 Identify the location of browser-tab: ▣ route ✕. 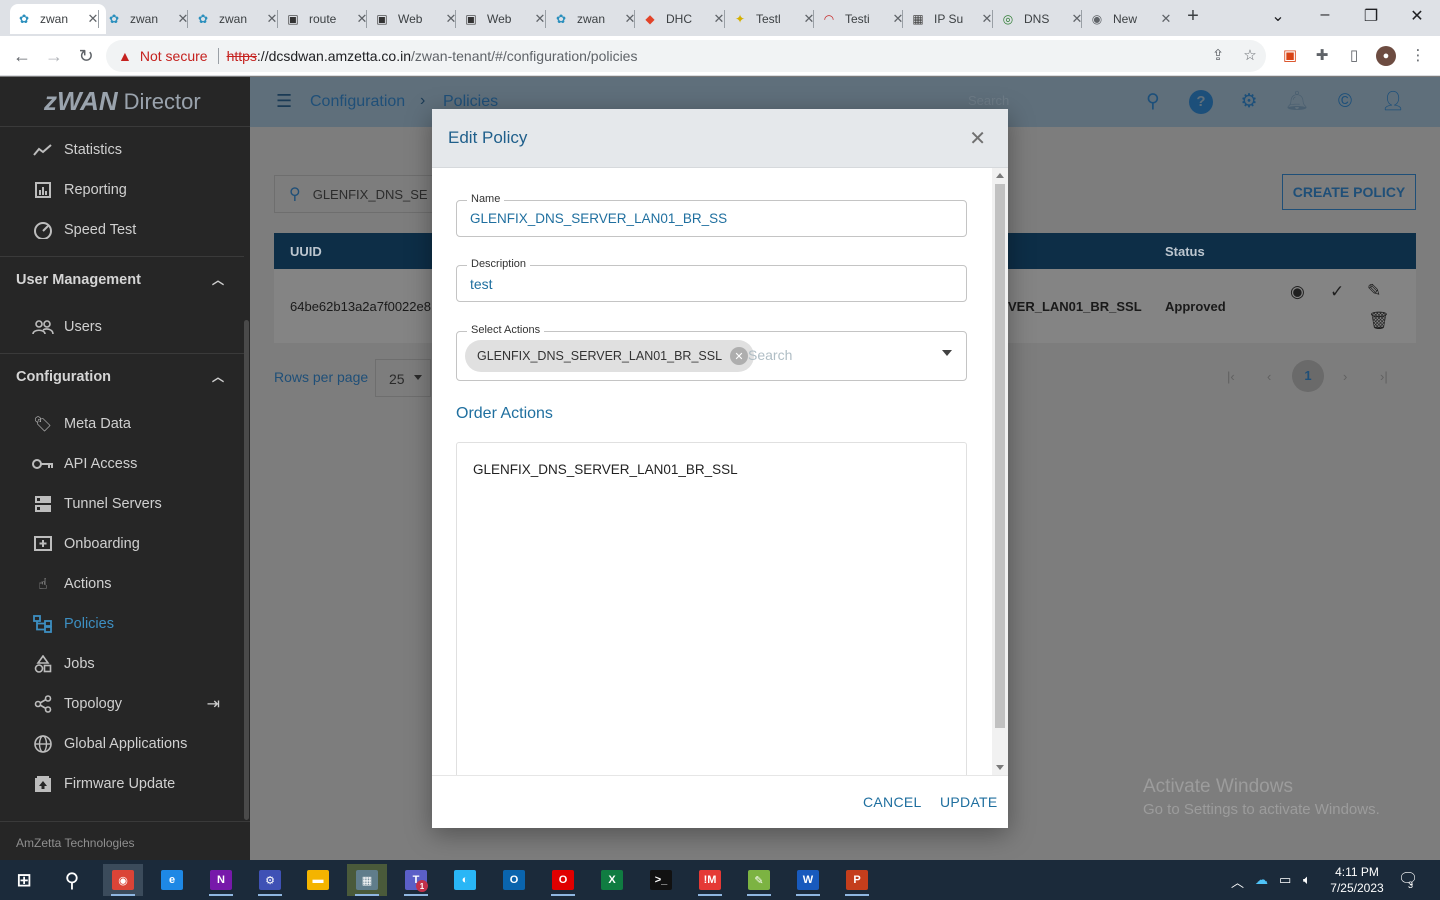
(327, 19).